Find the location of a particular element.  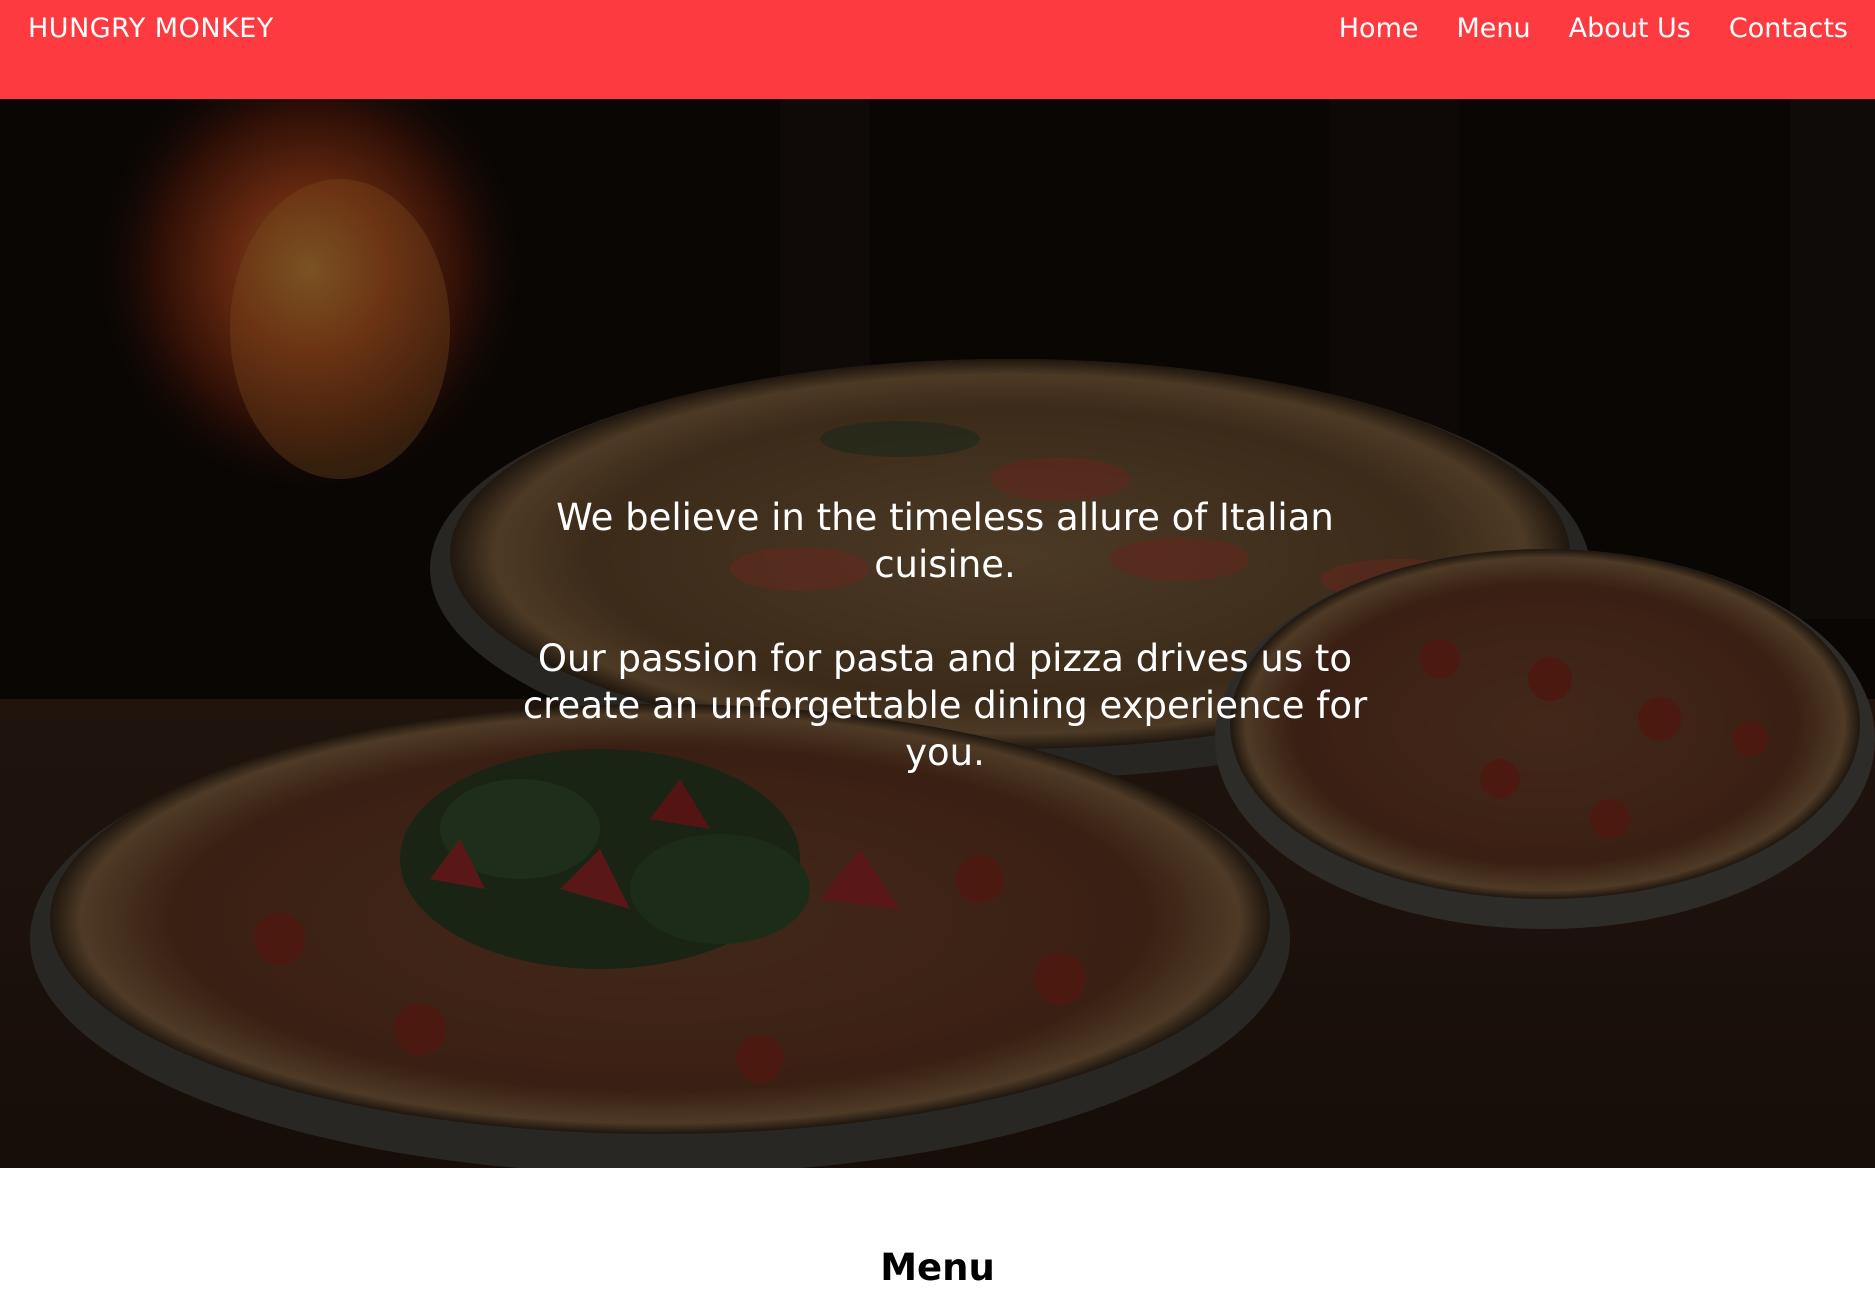

brand-logo: HUNGRY MONKEY is located at coordinates (151, 28).